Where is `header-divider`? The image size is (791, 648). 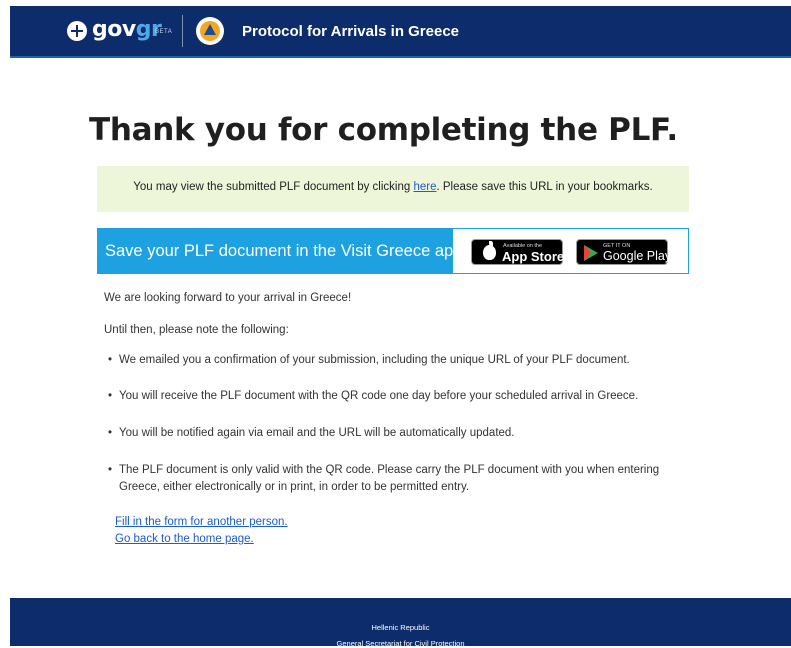
header-divider is located at coordinates (182, 31).